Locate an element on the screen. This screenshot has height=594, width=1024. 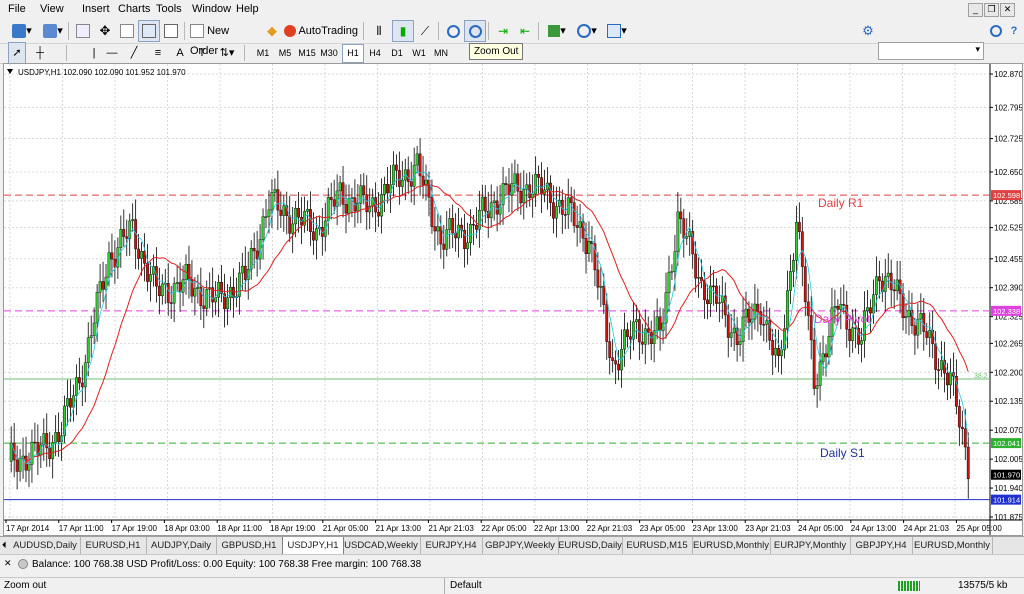
help-button: ? is located at coordinates (1014, 31).